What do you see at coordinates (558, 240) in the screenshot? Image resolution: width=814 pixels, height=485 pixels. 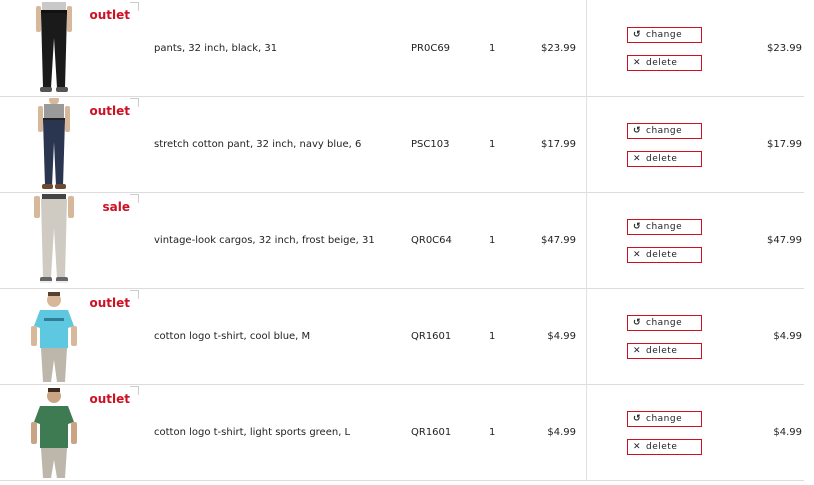 I see `unit-price: $47.99` at bounding box center [558, 240].